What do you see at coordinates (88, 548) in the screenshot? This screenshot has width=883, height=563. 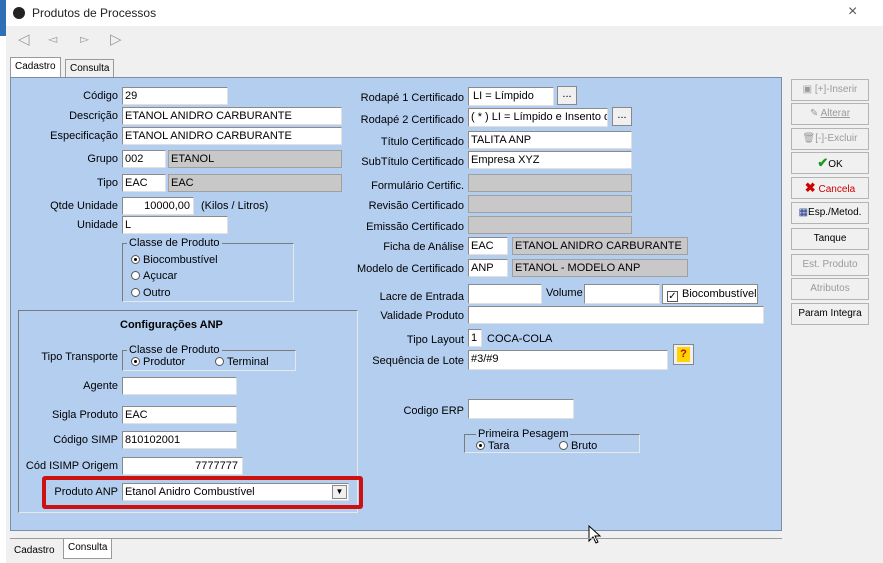 I see `tab-consulta-bottom: Consulta` at bounding box center [88, 548].